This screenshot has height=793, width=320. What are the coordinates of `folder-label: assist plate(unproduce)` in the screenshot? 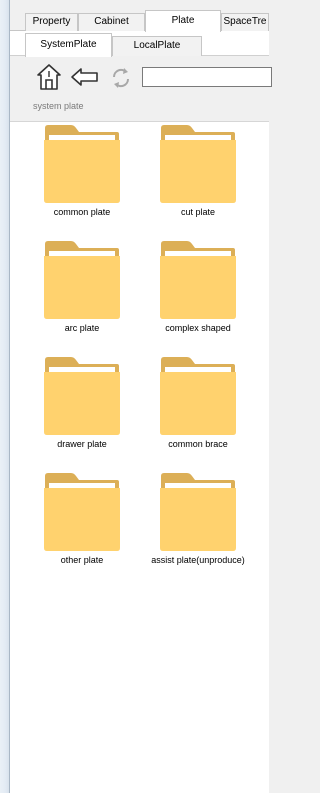 It's located at (198, 560).